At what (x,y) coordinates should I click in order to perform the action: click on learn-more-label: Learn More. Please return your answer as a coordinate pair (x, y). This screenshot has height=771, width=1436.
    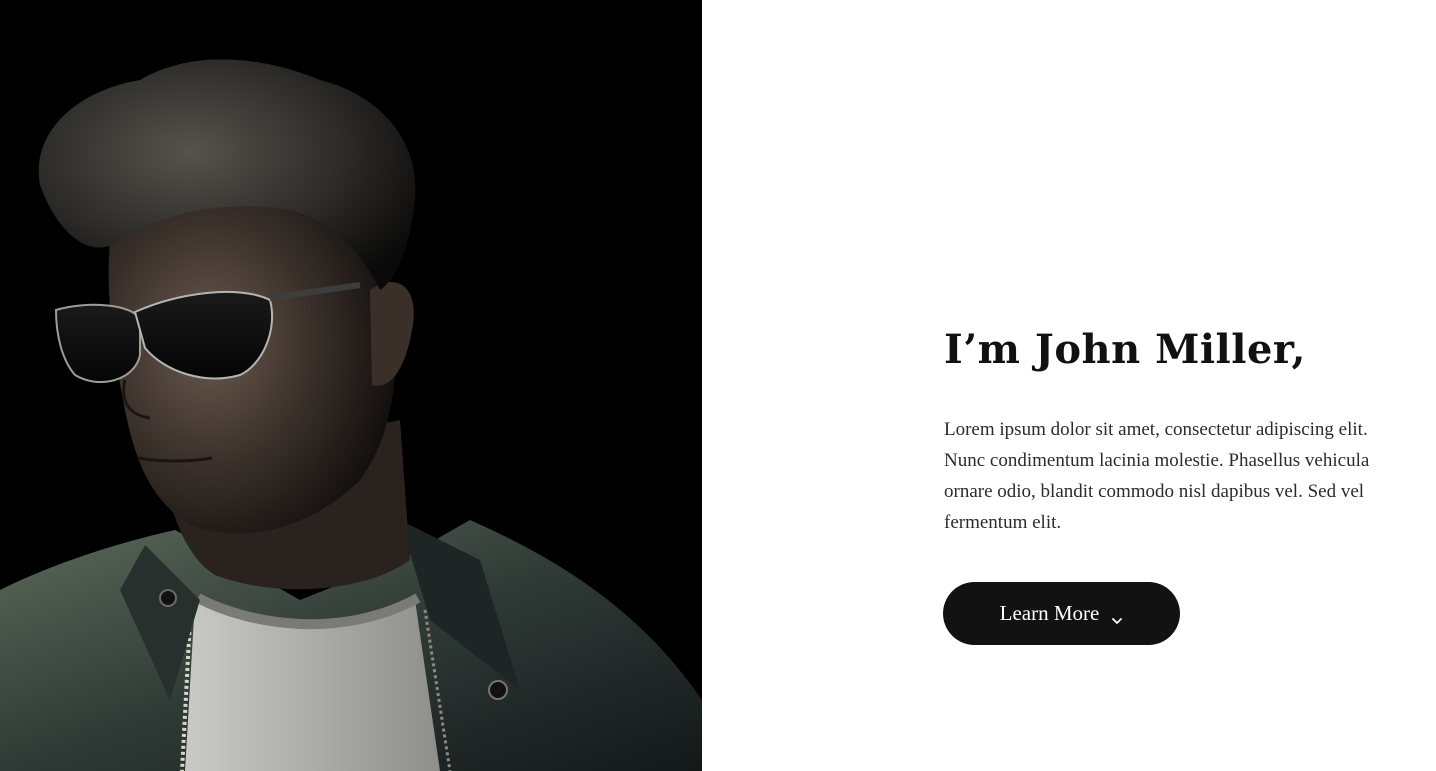
    Looking at the image, I should click on (1049, 613).